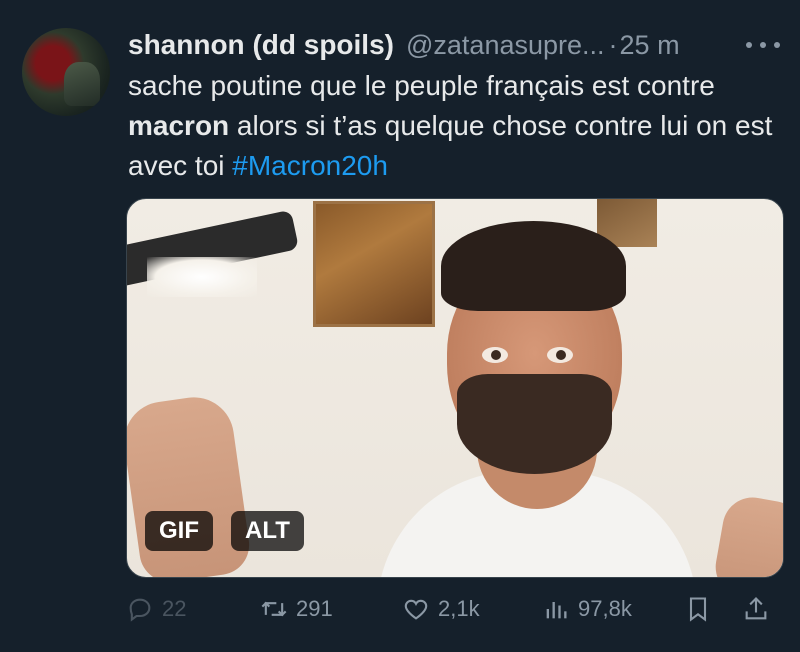 The image size is (800, 652). I want to click on person-hair, so click(533, 266).